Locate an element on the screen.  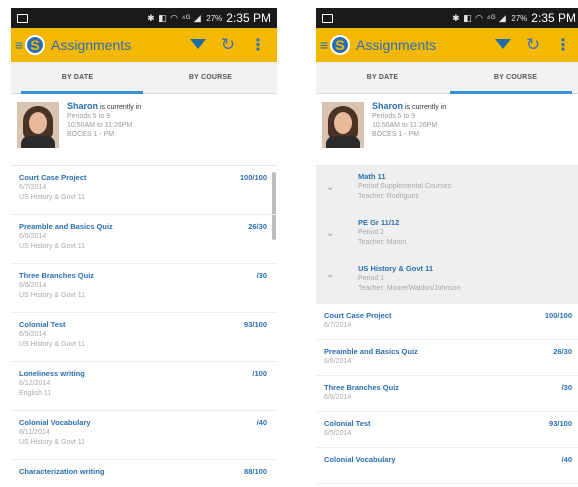
assignment-score: 88/100 is located at coordinates (255, 471).